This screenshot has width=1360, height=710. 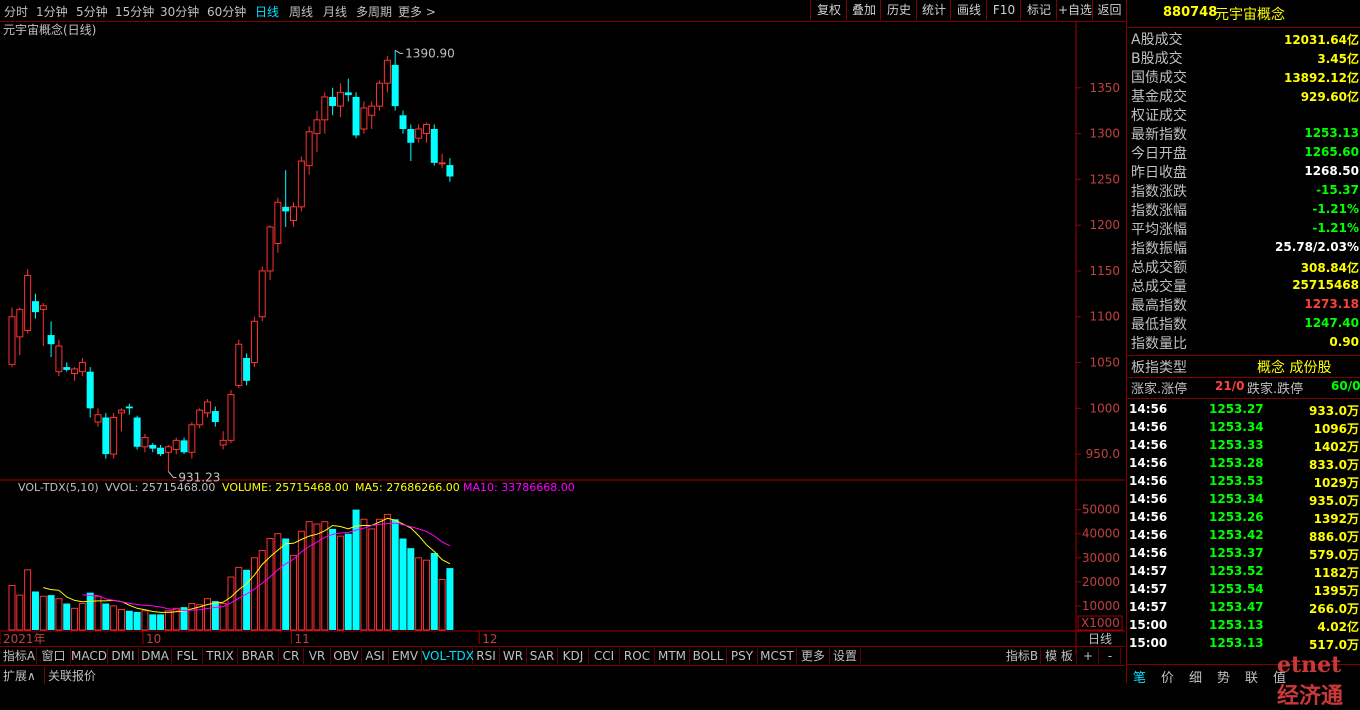 I want to click on indicator-tab-21: BOLL, so click(x=708, y=656).